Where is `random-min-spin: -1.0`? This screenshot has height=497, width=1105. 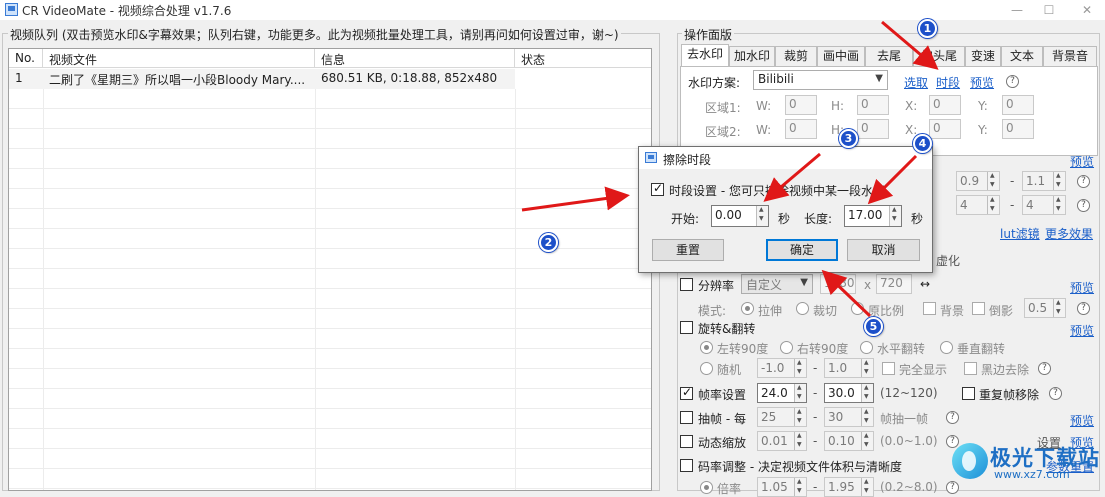
random-min-spin: -1.0 is located at coordinates (782, 368).